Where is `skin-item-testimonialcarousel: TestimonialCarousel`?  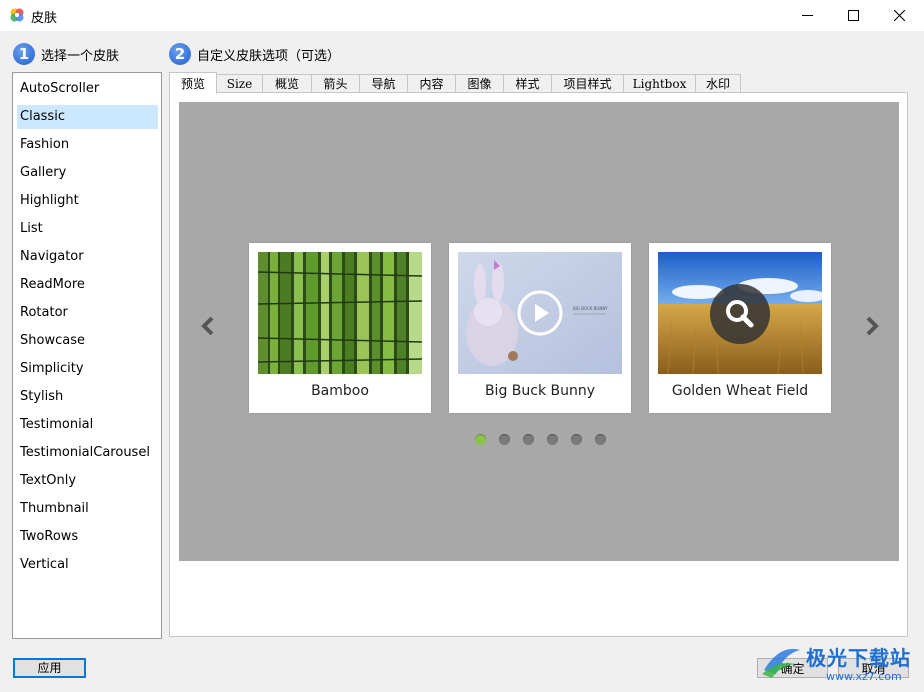 skin-item-testimonialcarousel: TestimonialCarousel is located at coordinates (87, 453).